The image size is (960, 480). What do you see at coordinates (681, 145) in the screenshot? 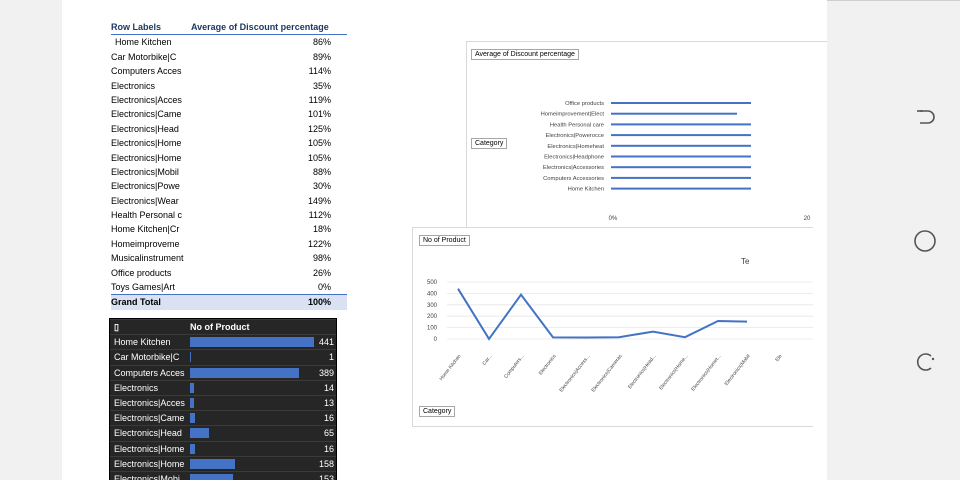
I see `bar` at bounding box center [681, 145].